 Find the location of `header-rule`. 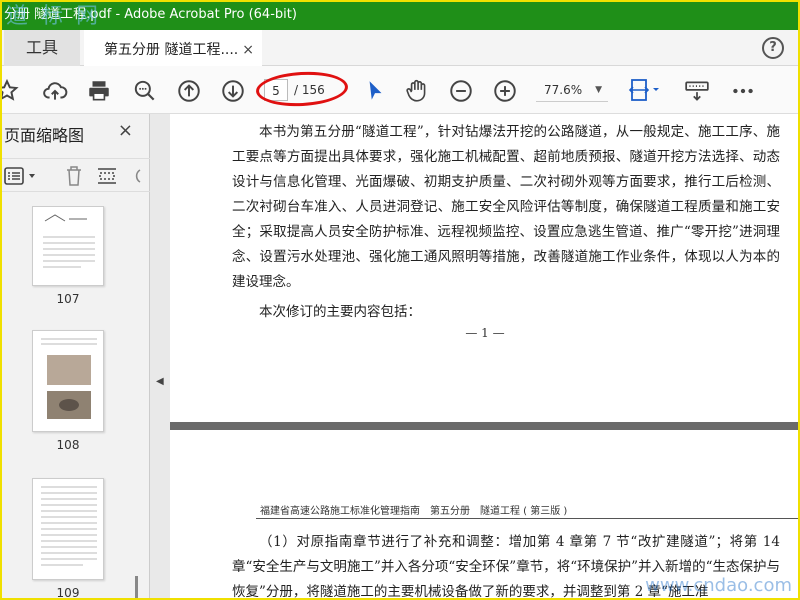

header-rule is located at coordinates (528, 518).